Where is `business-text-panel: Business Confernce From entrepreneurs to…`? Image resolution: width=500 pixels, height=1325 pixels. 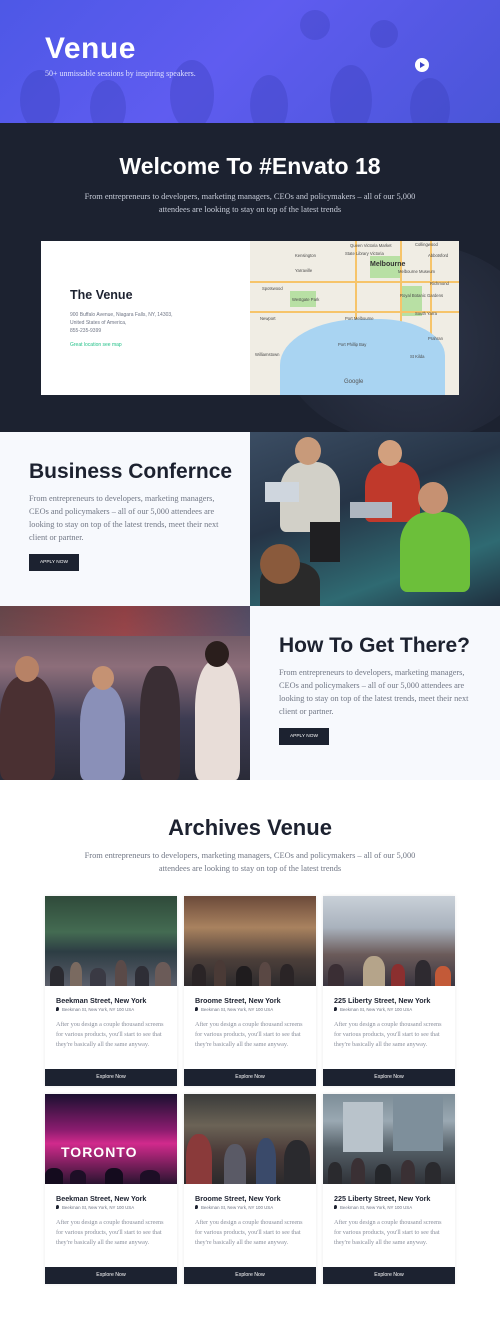 business-text-panel: Business Confernce From entrepreneurs to… is located at coordinates (125, 519).